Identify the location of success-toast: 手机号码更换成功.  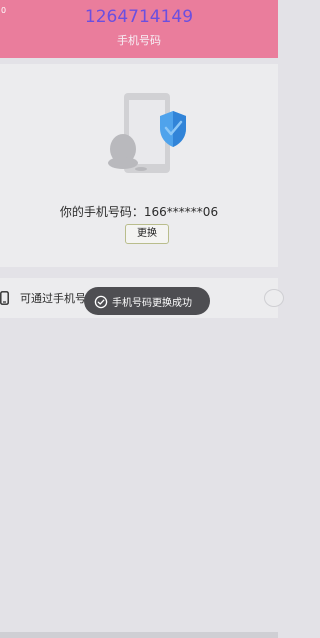
(147, 301).